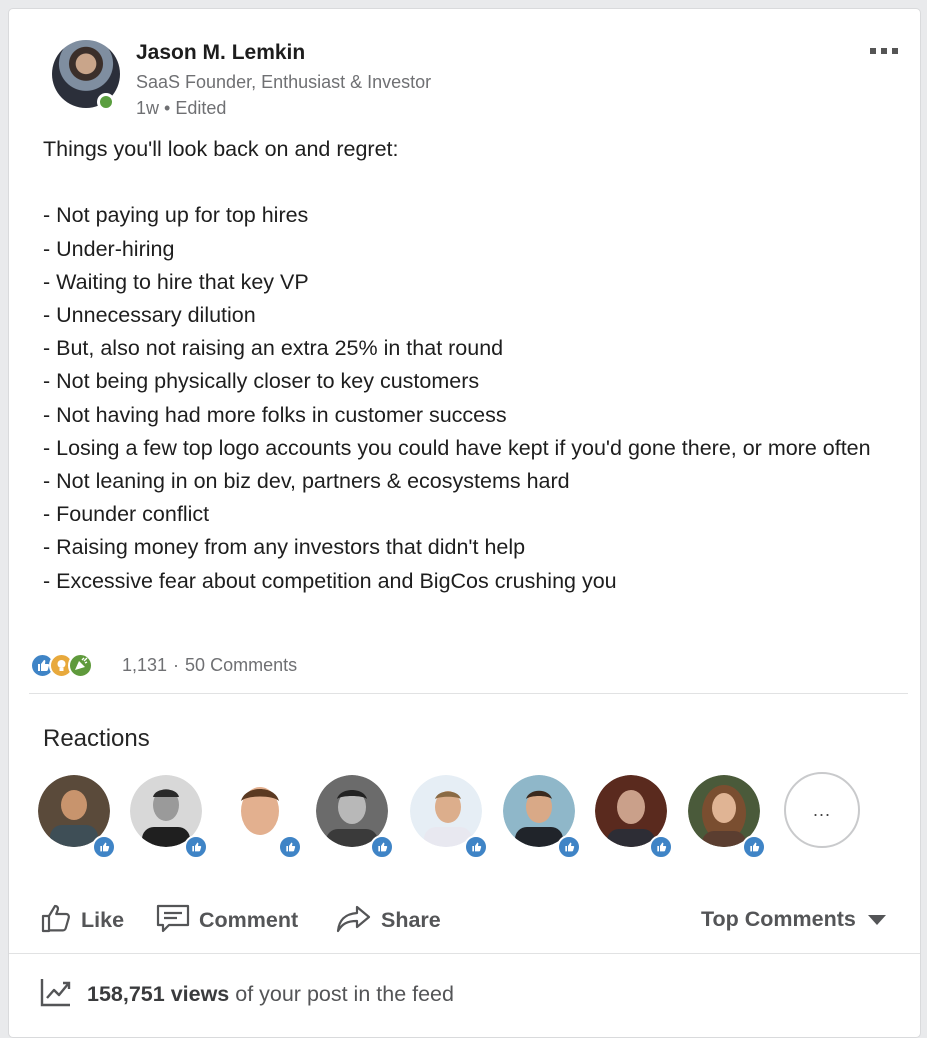 The image size is (927, 1038). I want to click on views-count: 158,751 views, so click(158, 993).